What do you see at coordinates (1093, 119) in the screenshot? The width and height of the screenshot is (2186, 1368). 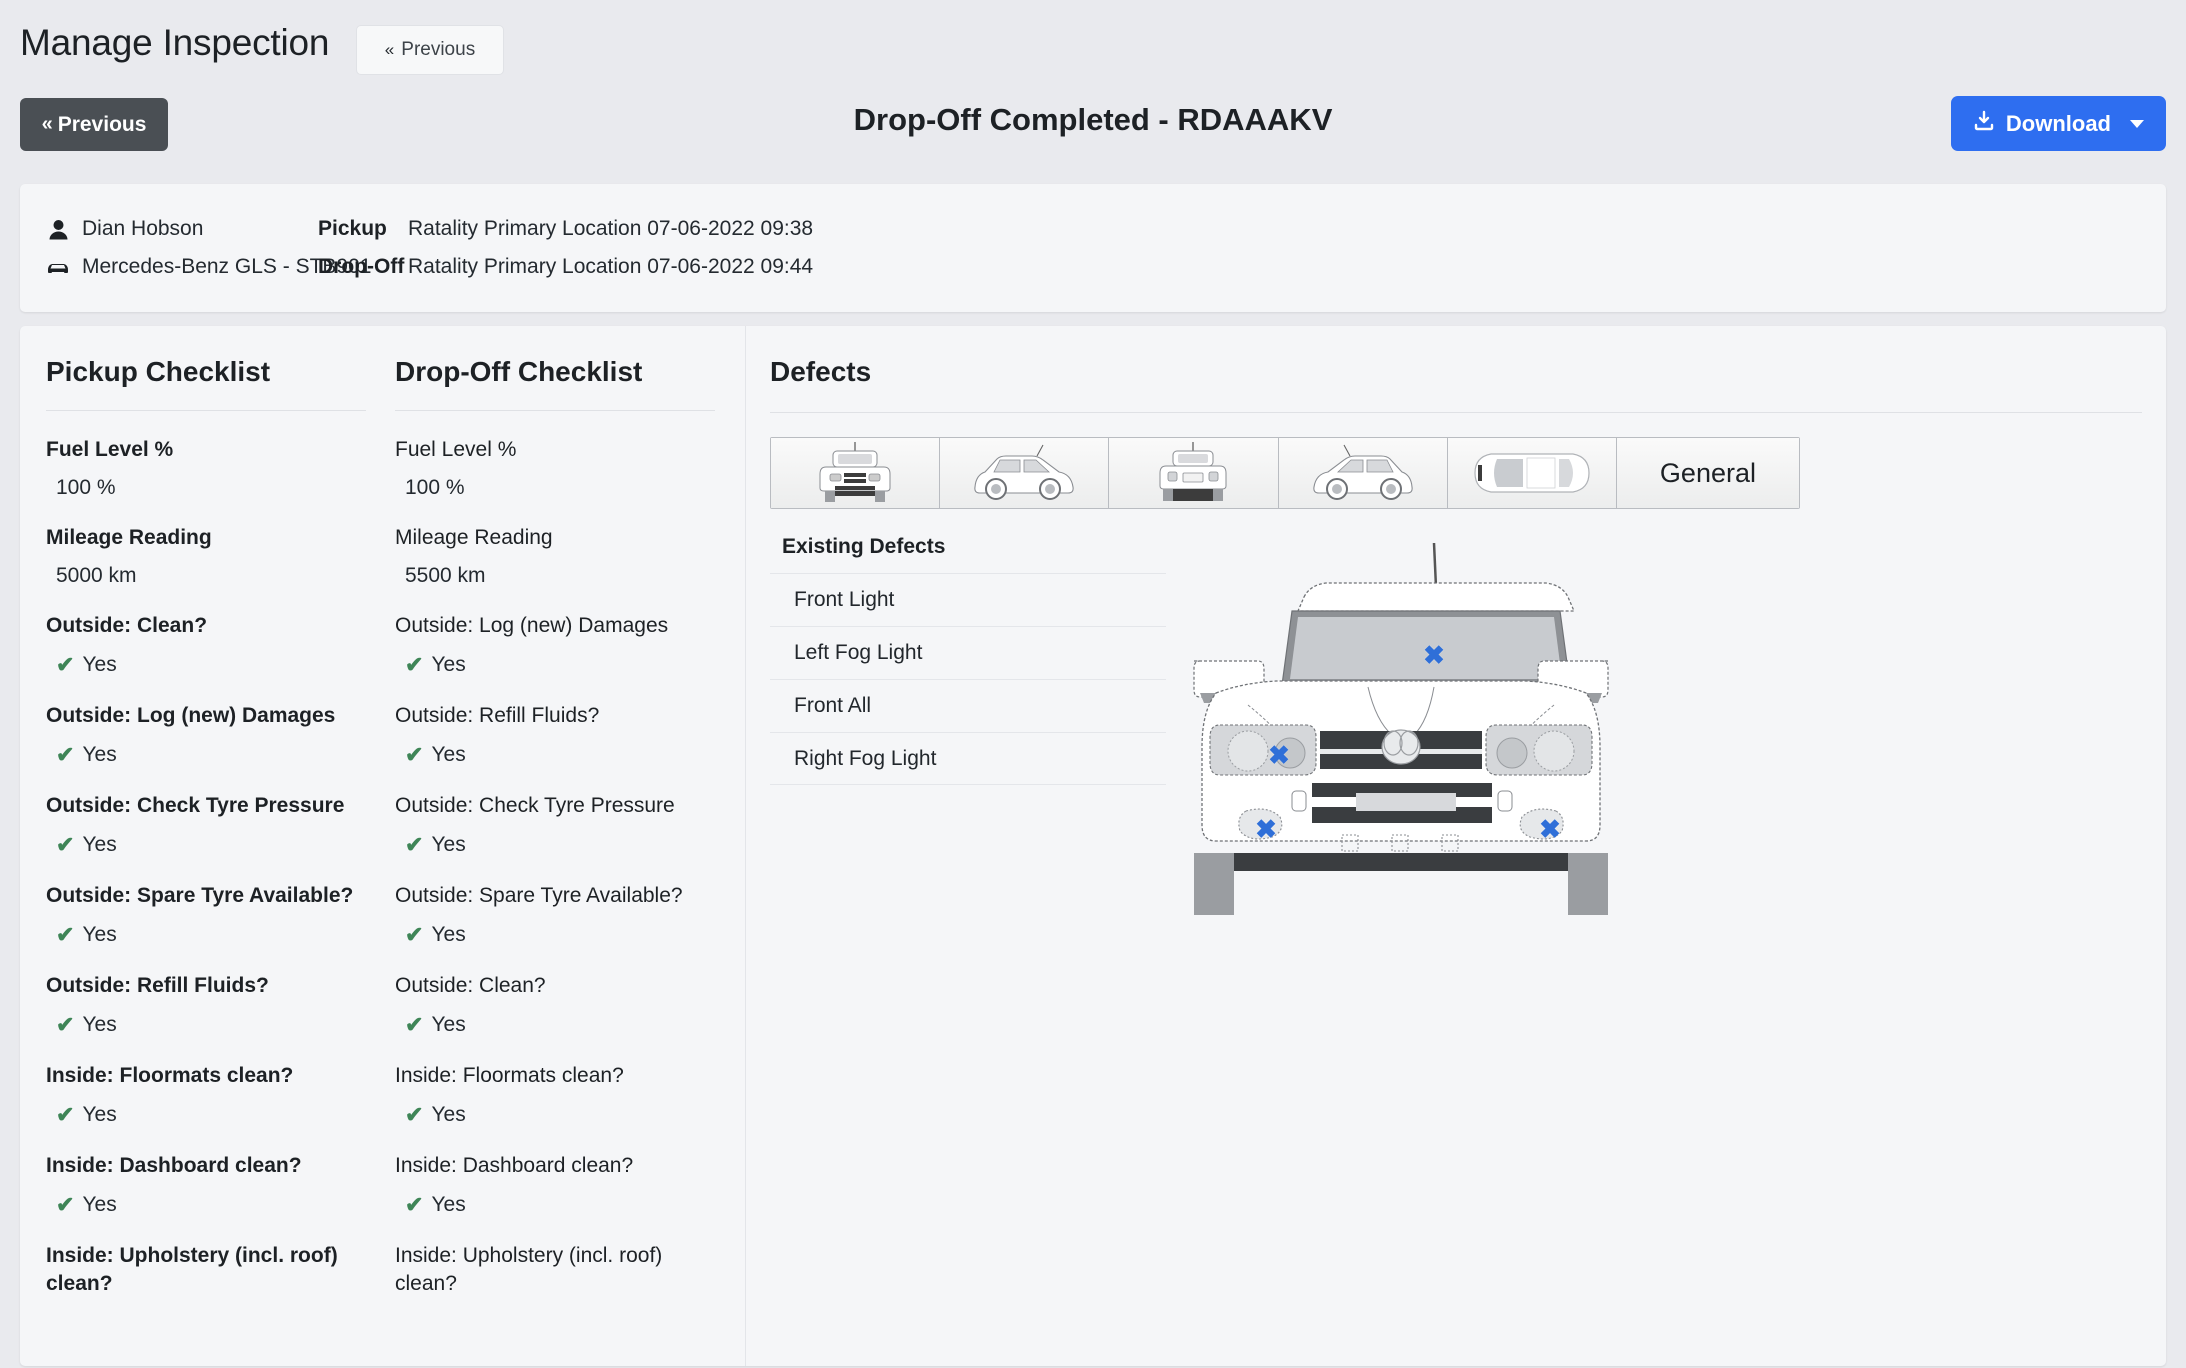 I see `inspection-title: Drop-Off Completed - RDAAAKV` at bounding box center [1093, 119].